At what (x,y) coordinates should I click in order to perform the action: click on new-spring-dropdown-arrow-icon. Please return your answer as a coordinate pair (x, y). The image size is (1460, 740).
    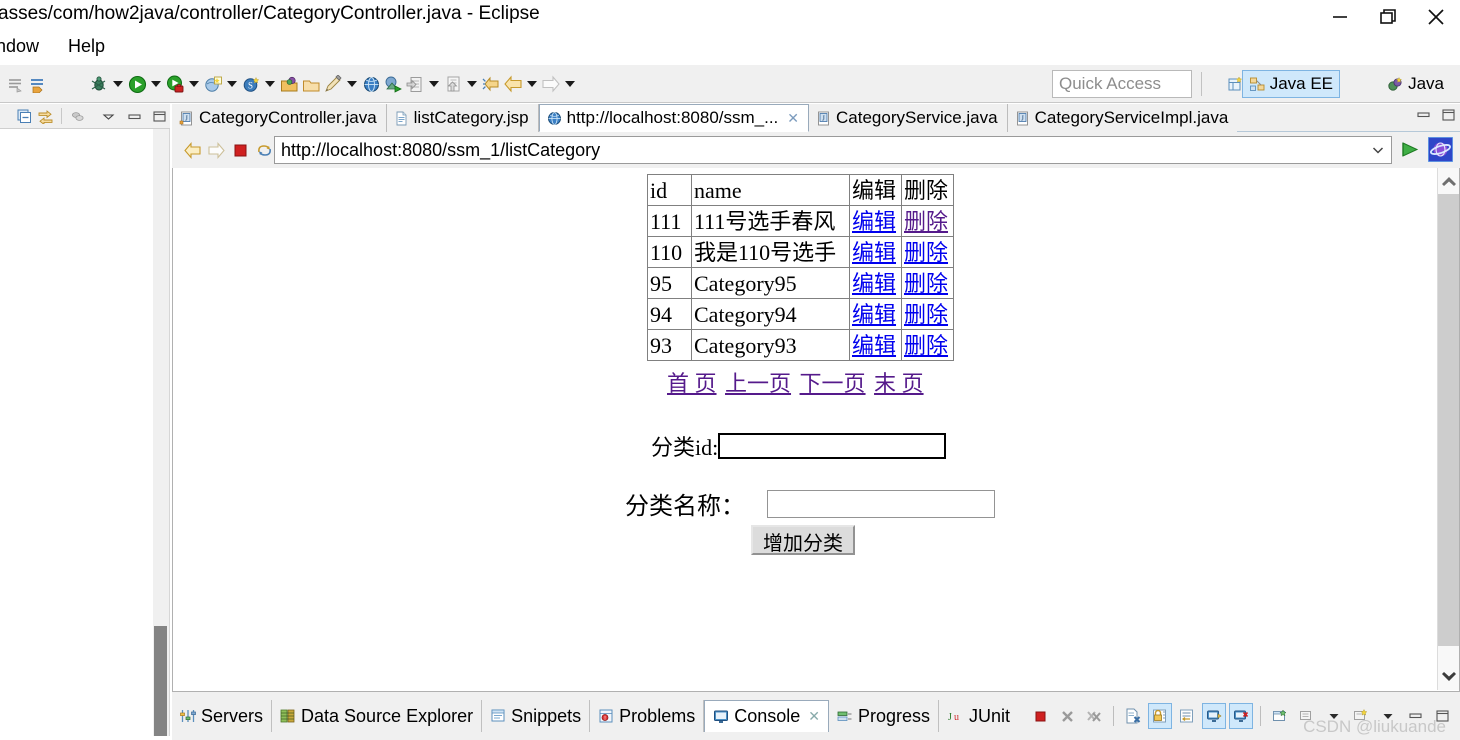
    Looking at the image, I should click on (270, 84).